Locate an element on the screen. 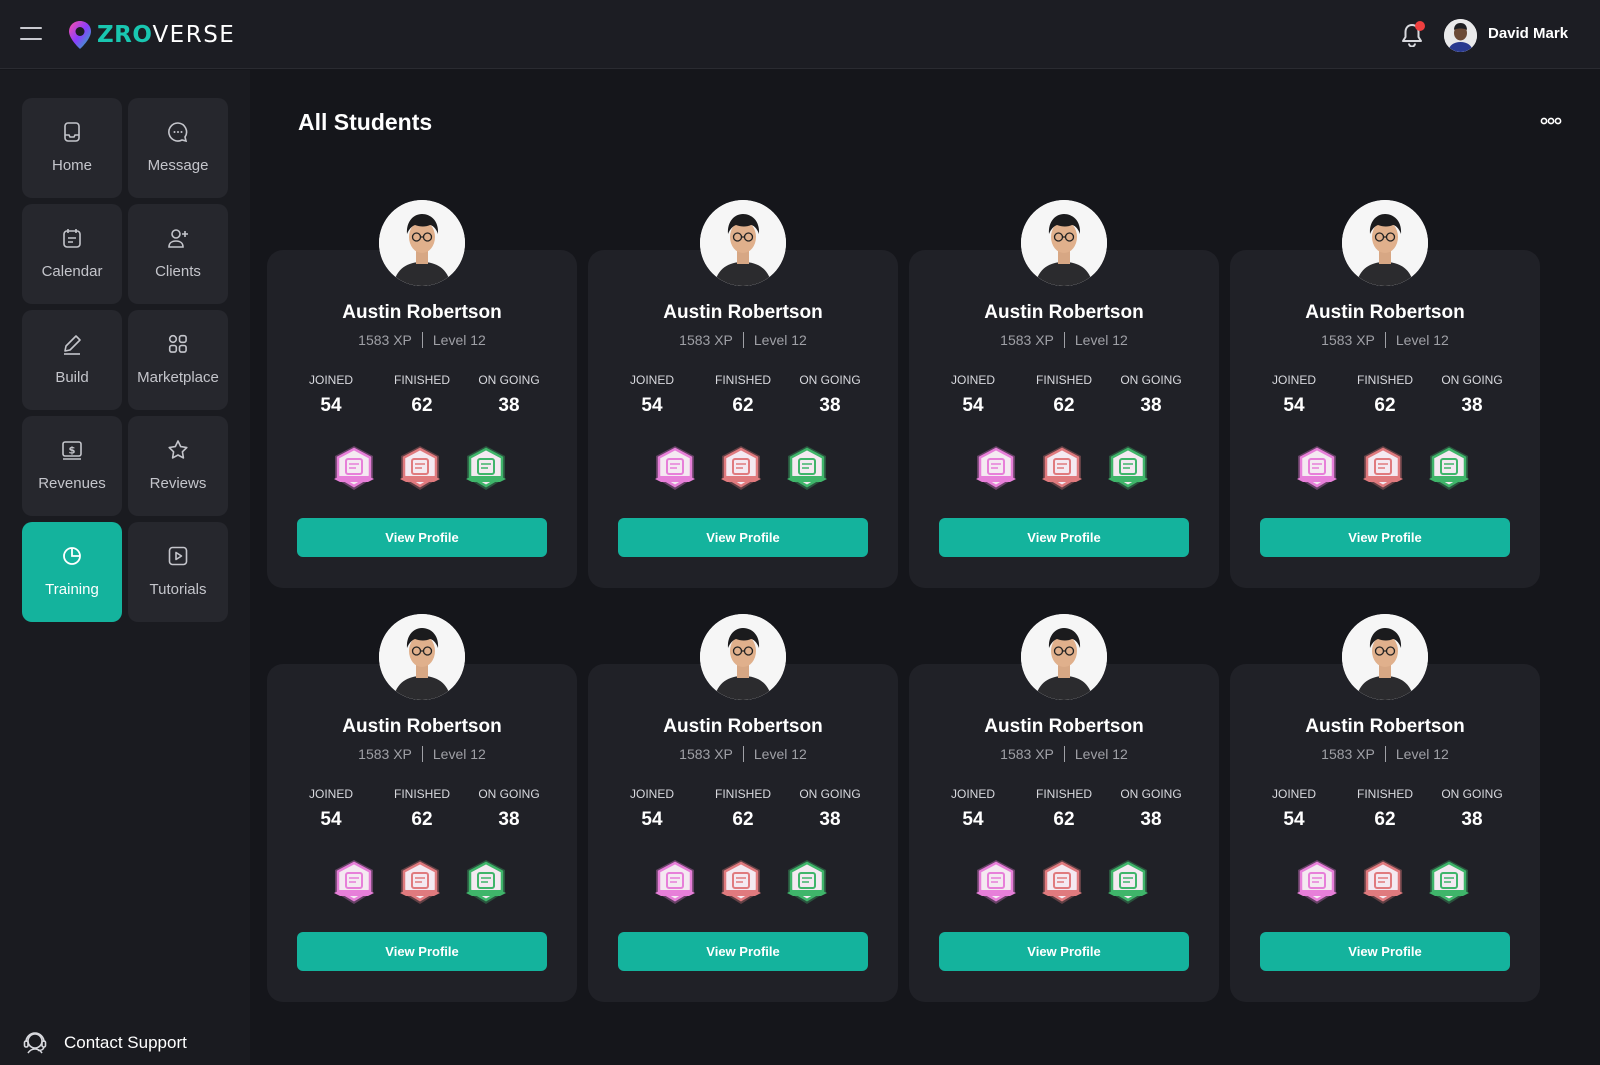  testing-badge-icon is located at coordinates (807, 468).